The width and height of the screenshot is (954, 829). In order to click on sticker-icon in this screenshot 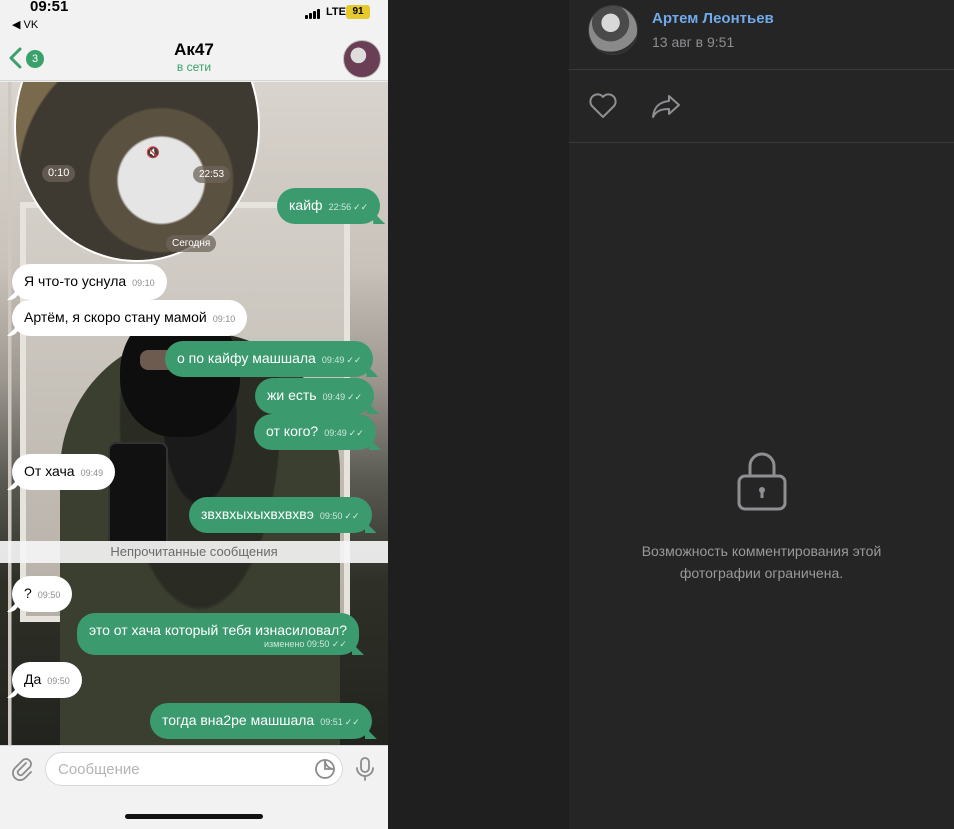, I will do `click(325, 769)`.